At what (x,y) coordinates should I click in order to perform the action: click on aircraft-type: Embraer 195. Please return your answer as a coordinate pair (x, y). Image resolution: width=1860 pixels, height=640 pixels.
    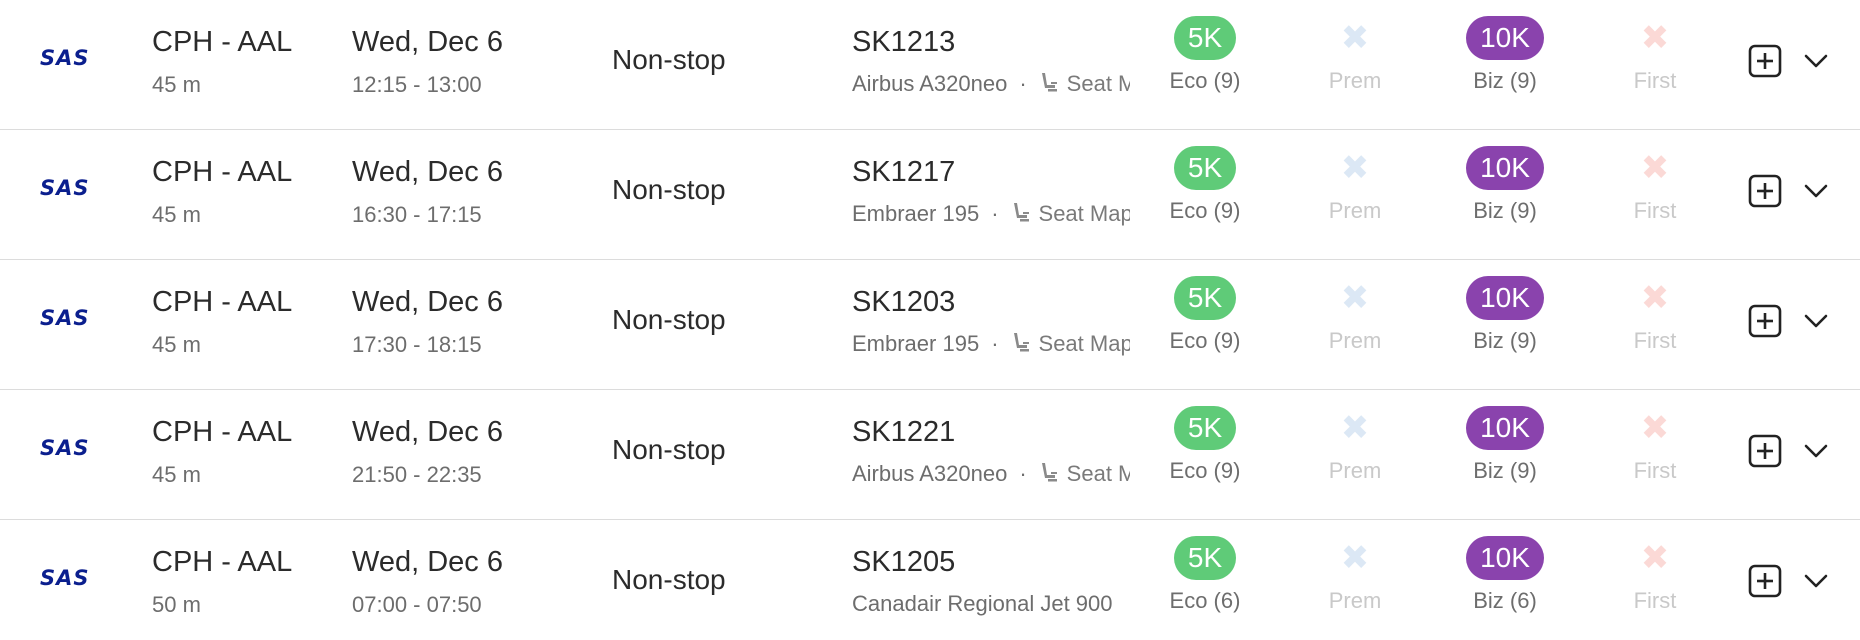
    Looking at the image, I should click on (916, 343).